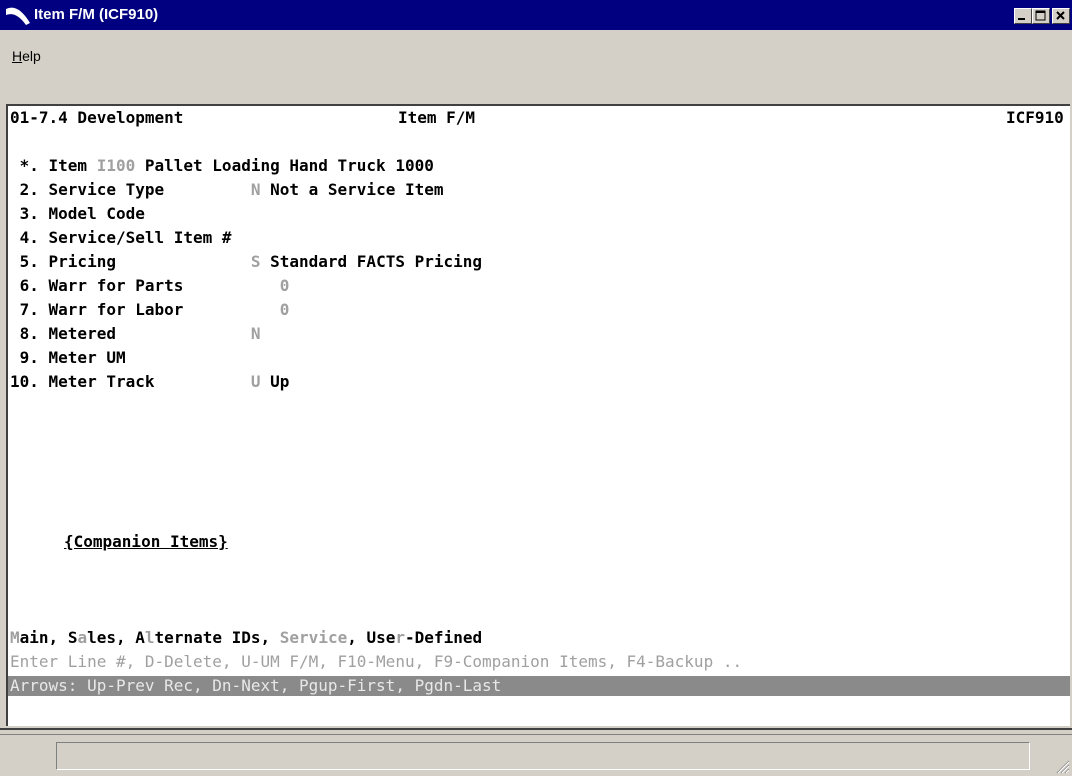 This screenshot has width=1072, height=776. I want to click on field-meter-track: 10. Meter Track U Up, so click(149, 382).